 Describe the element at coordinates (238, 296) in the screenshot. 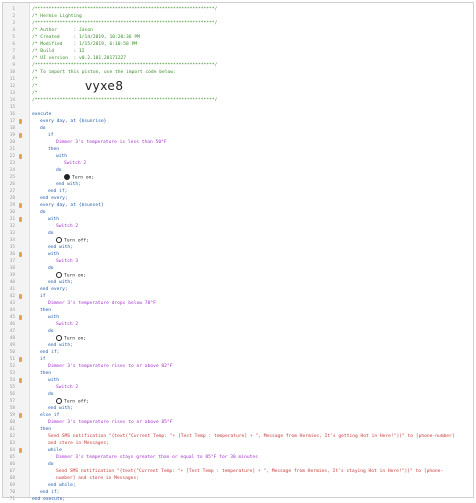

I see `code-line: 42 if` at that location.